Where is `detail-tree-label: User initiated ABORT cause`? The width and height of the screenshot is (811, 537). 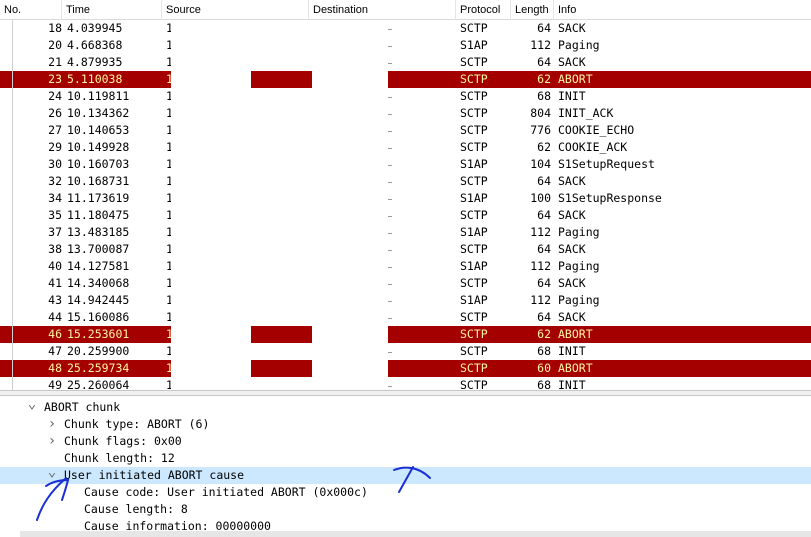
detail-tree-label: User initiated ABORT cause is located at coordinates (154, 475).